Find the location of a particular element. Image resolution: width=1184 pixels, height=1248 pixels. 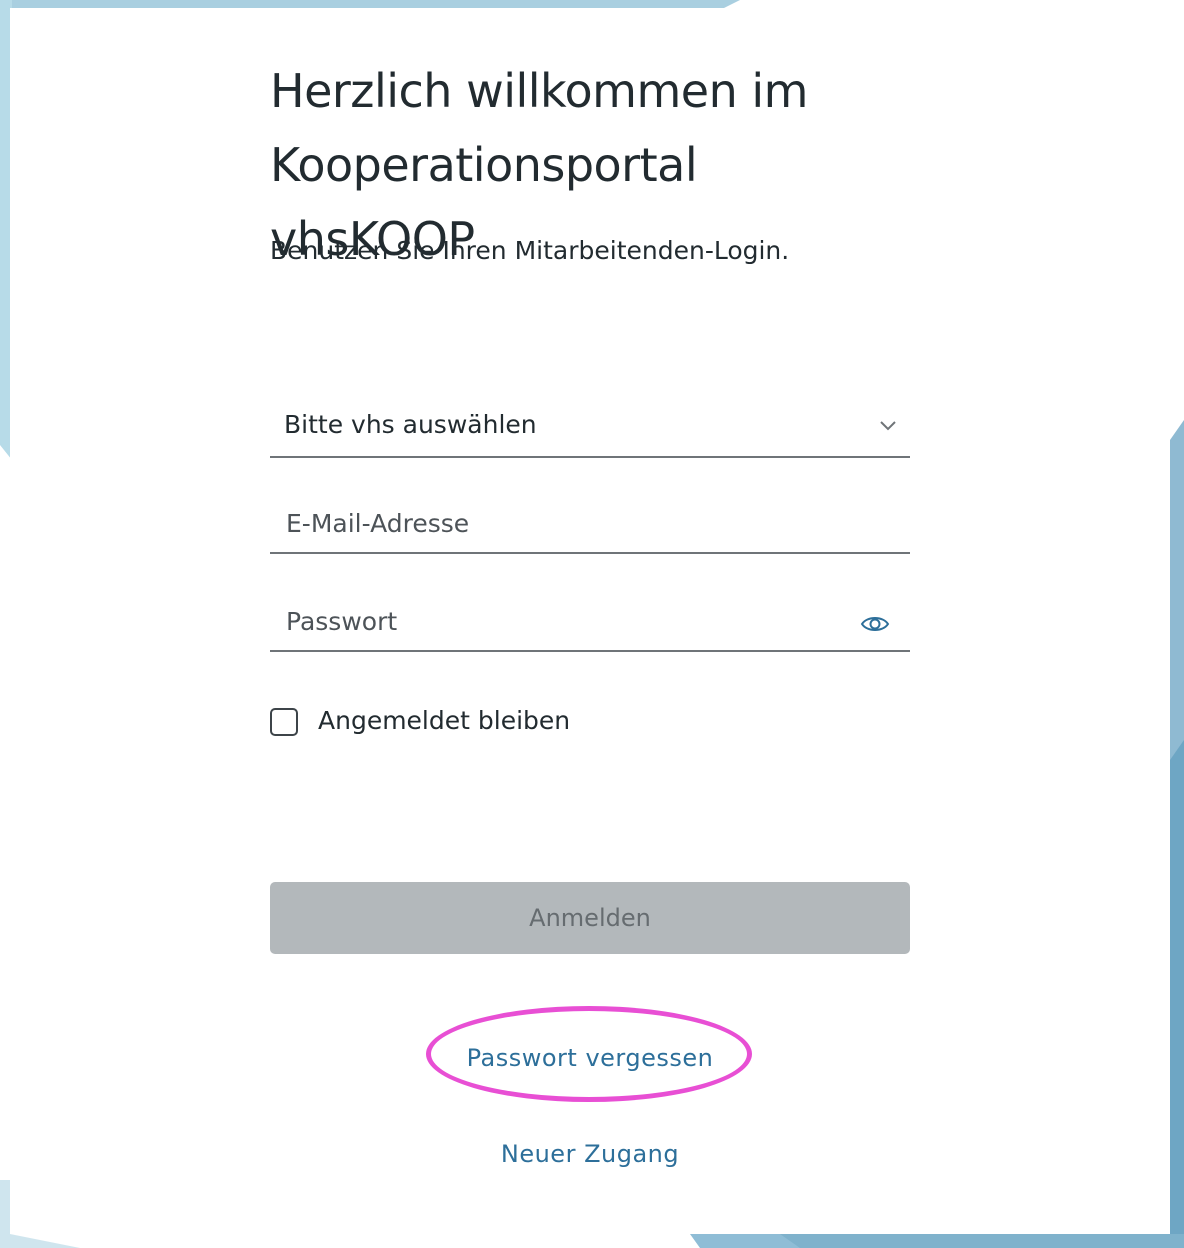

email-field-wrapper is located at coordinates (590, 525).